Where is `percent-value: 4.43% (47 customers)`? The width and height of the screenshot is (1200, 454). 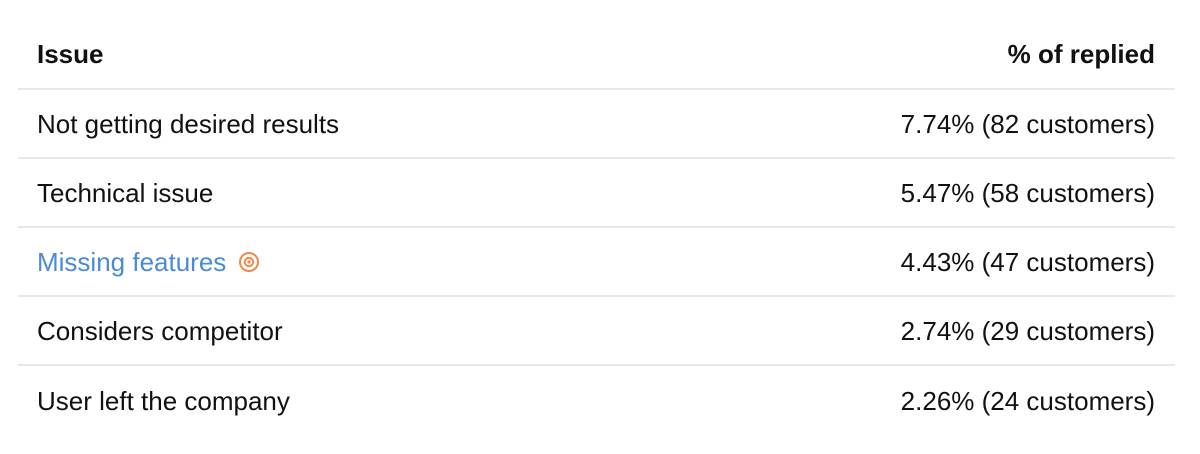 percent-value: 4.43% (47 customers) is located at coordinates (1027, 261).